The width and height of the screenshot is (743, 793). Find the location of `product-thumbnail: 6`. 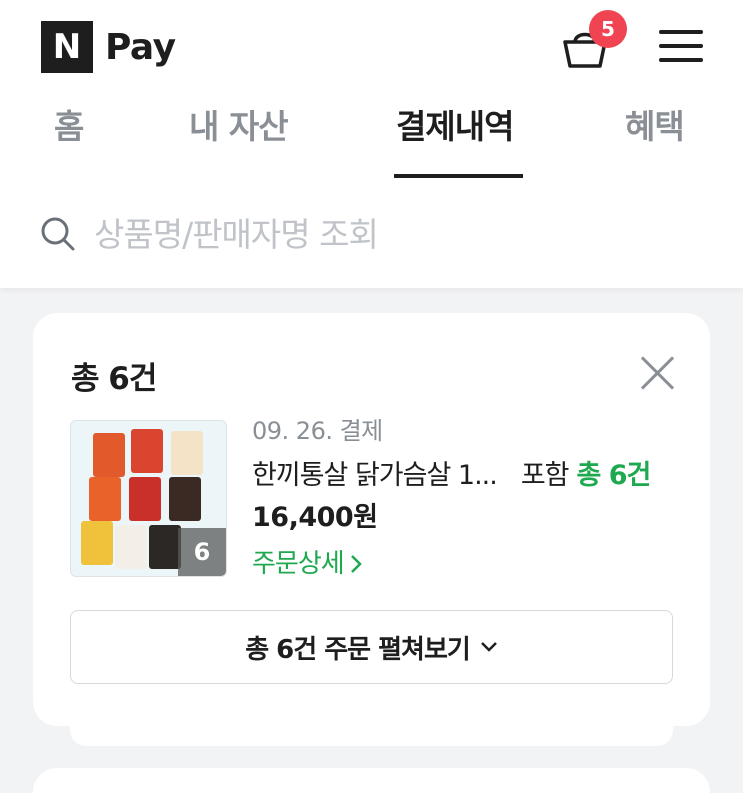

product-thumbnail: 6 is located at coordinates (148, 498).